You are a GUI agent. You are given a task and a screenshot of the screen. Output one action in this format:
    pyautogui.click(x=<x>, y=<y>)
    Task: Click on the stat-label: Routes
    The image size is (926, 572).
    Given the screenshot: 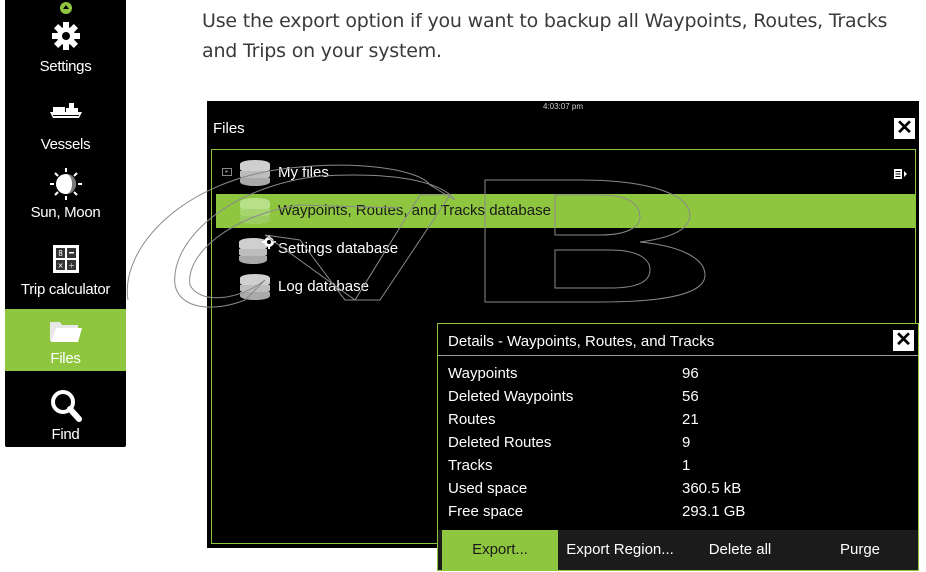 What is the action you would take?
    pyautogui.click(x=472, y=419)
    